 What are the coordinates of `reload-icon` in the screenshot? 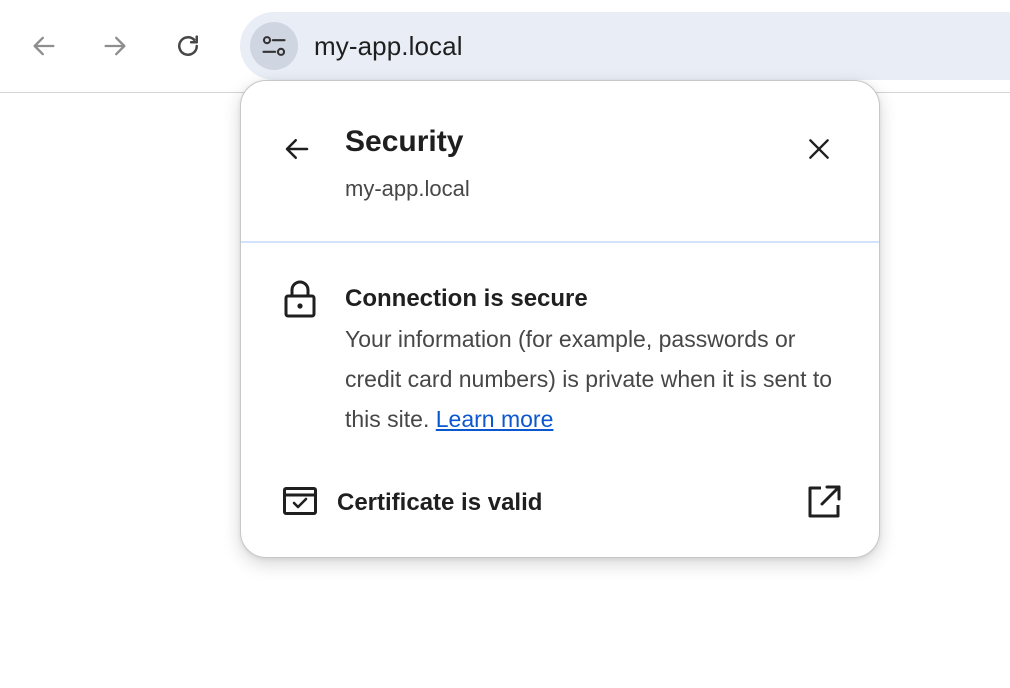 It's located at (188, 45).